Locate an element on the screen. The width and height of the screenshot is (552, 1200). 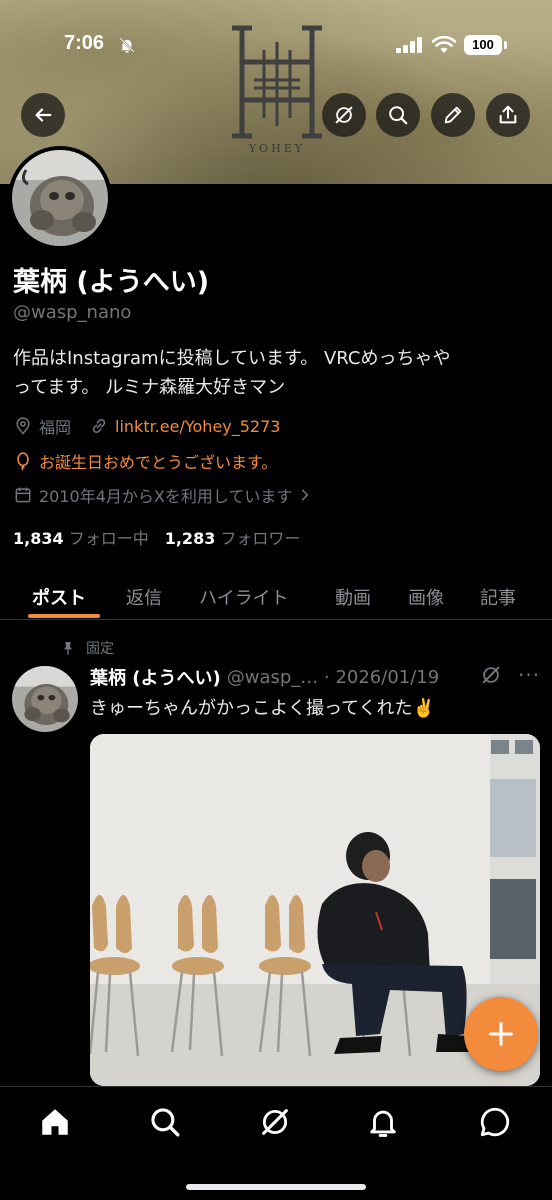
tab-articles: 記事 is located at coordinates (498, 597).